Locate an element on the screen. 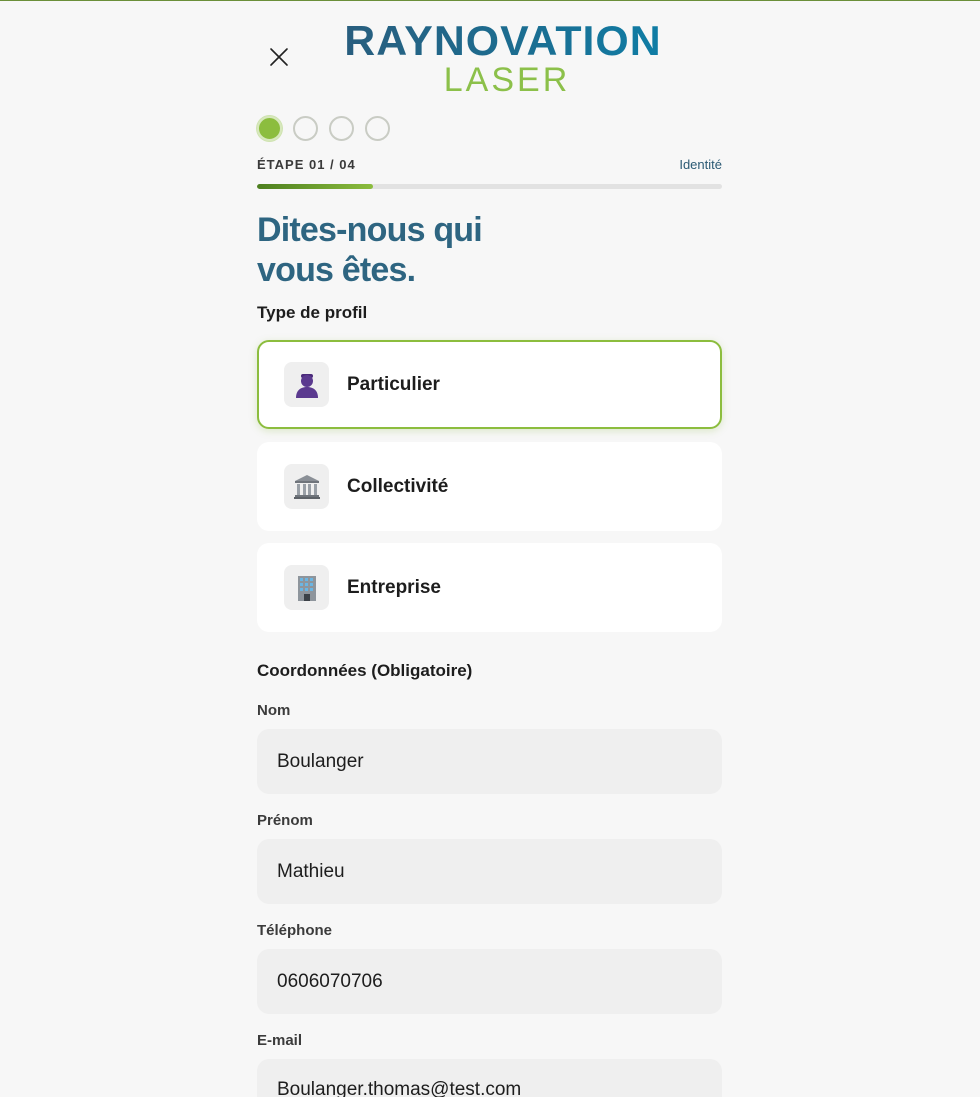 This screenshot has width=980, height=1097. email-field is located at coordinates (489, 1078).